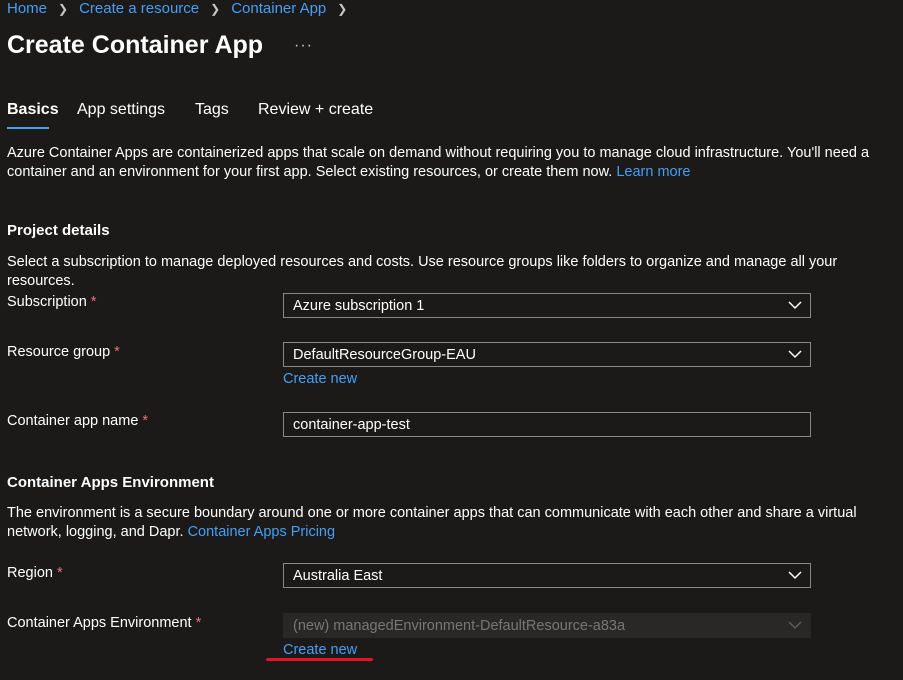  Describe the element at coordinates (212, 110) in the screenshot. I see `tab-tags: Tags` at that location.